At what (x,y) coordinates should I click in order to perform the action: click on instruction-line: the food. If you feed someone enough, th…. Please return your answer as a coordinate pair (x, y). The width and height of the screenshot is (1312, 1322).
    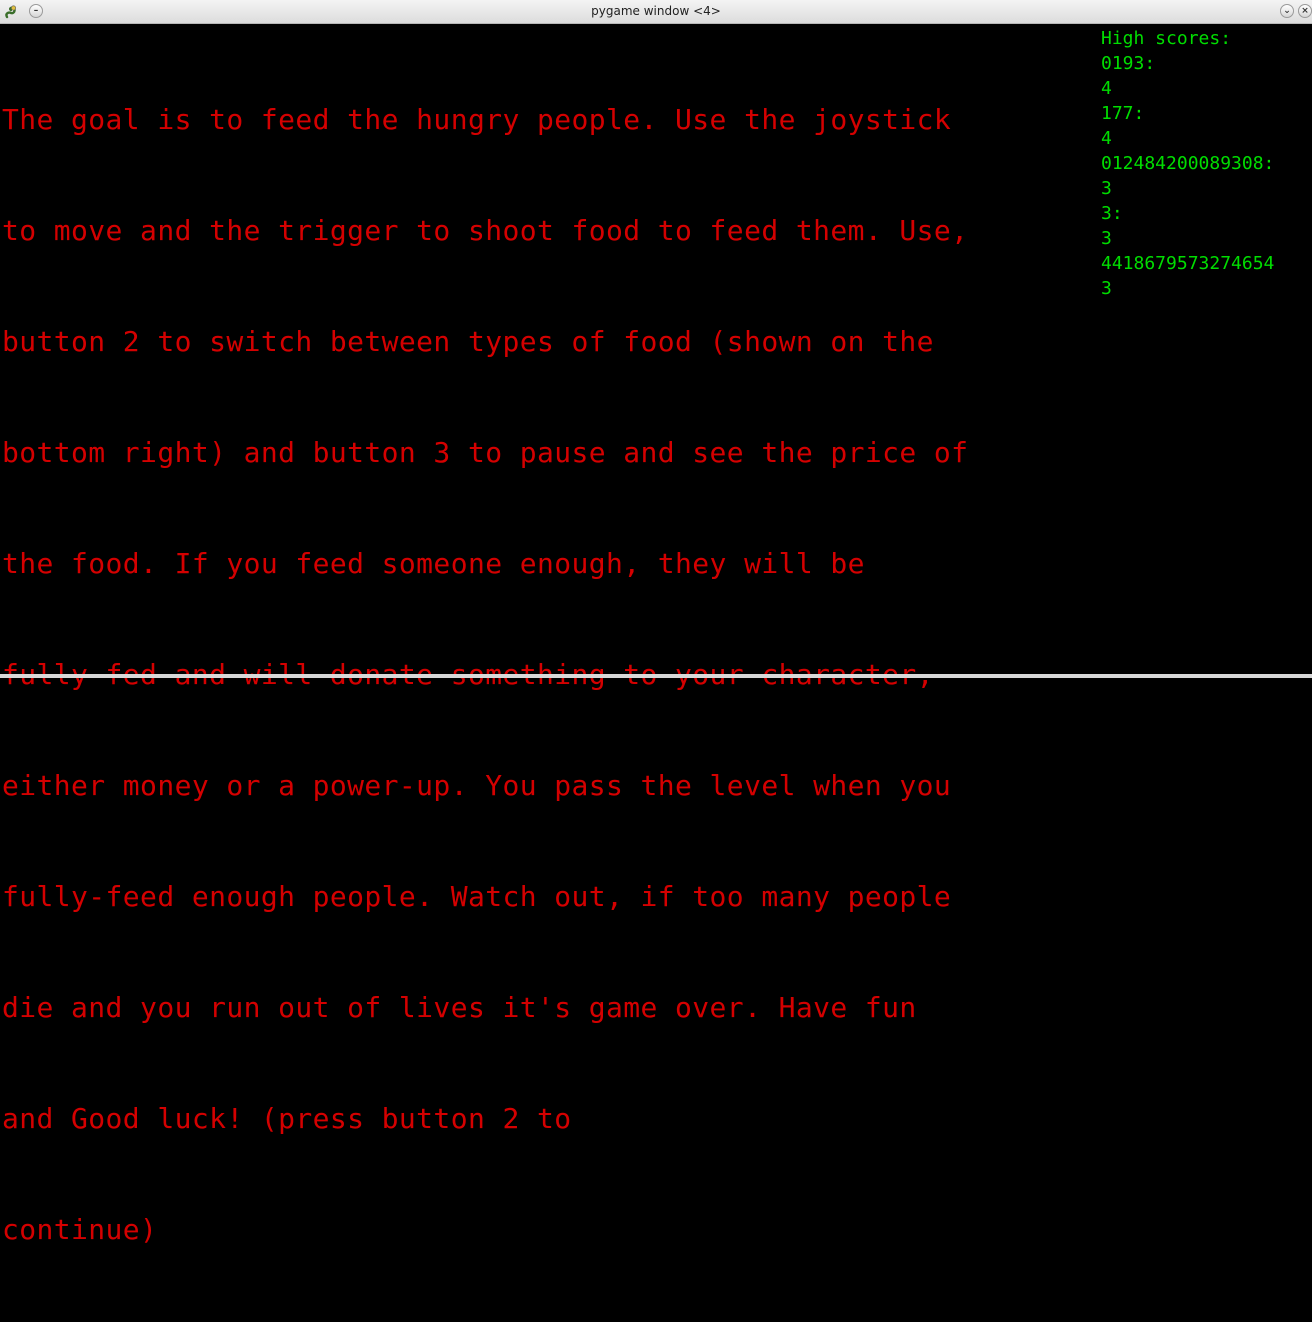
    Looking at the image, I should click on (433, 563).